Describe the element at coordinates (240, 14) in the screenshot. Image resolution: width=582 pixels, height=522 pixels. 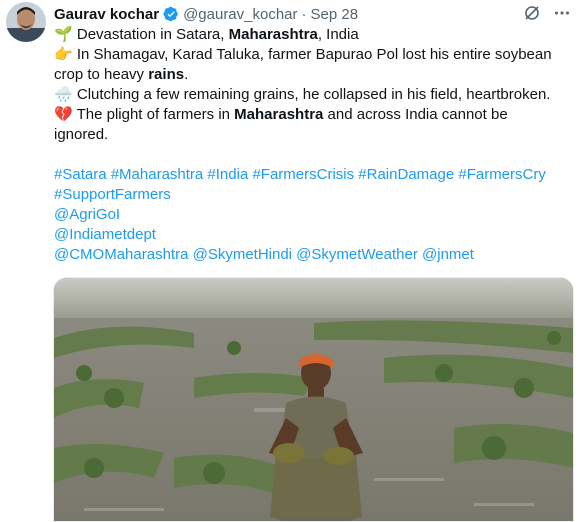
I see `author-handle: @gaurav_kochar` at that location.